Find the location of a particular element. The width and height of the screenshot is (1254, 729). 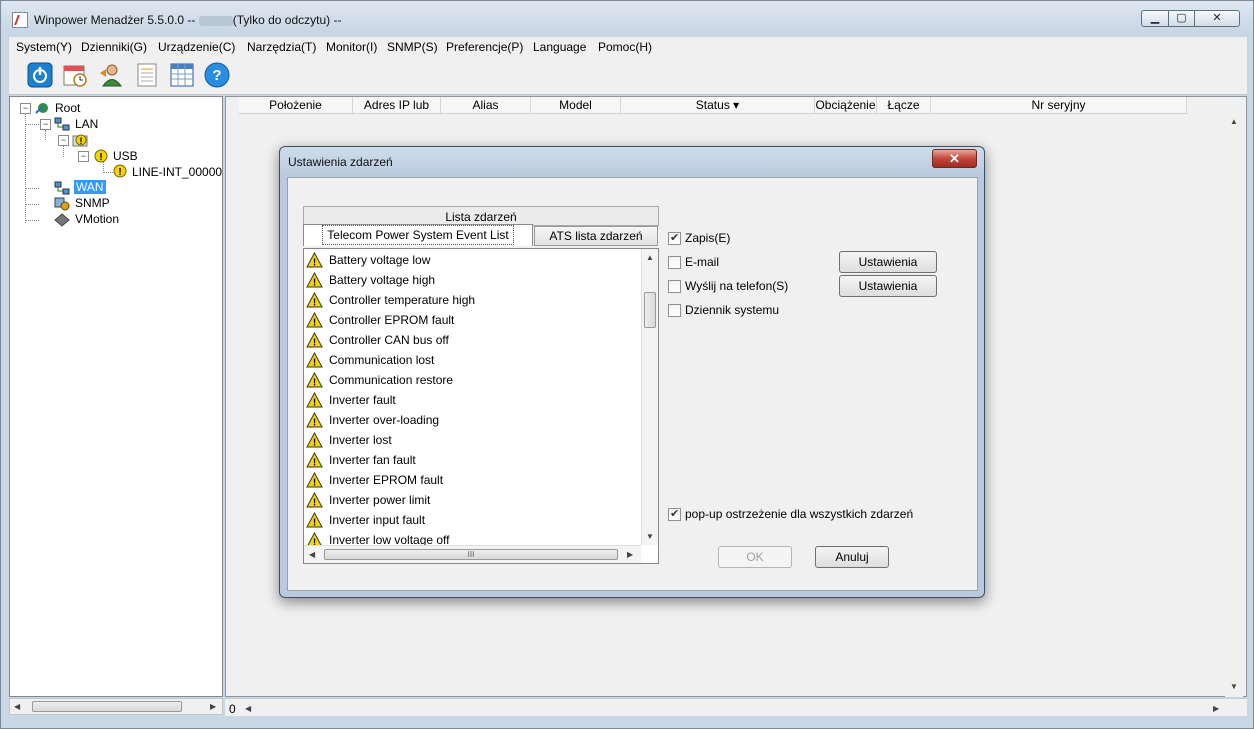

col-model: Model is located at coordinates (576, 105).